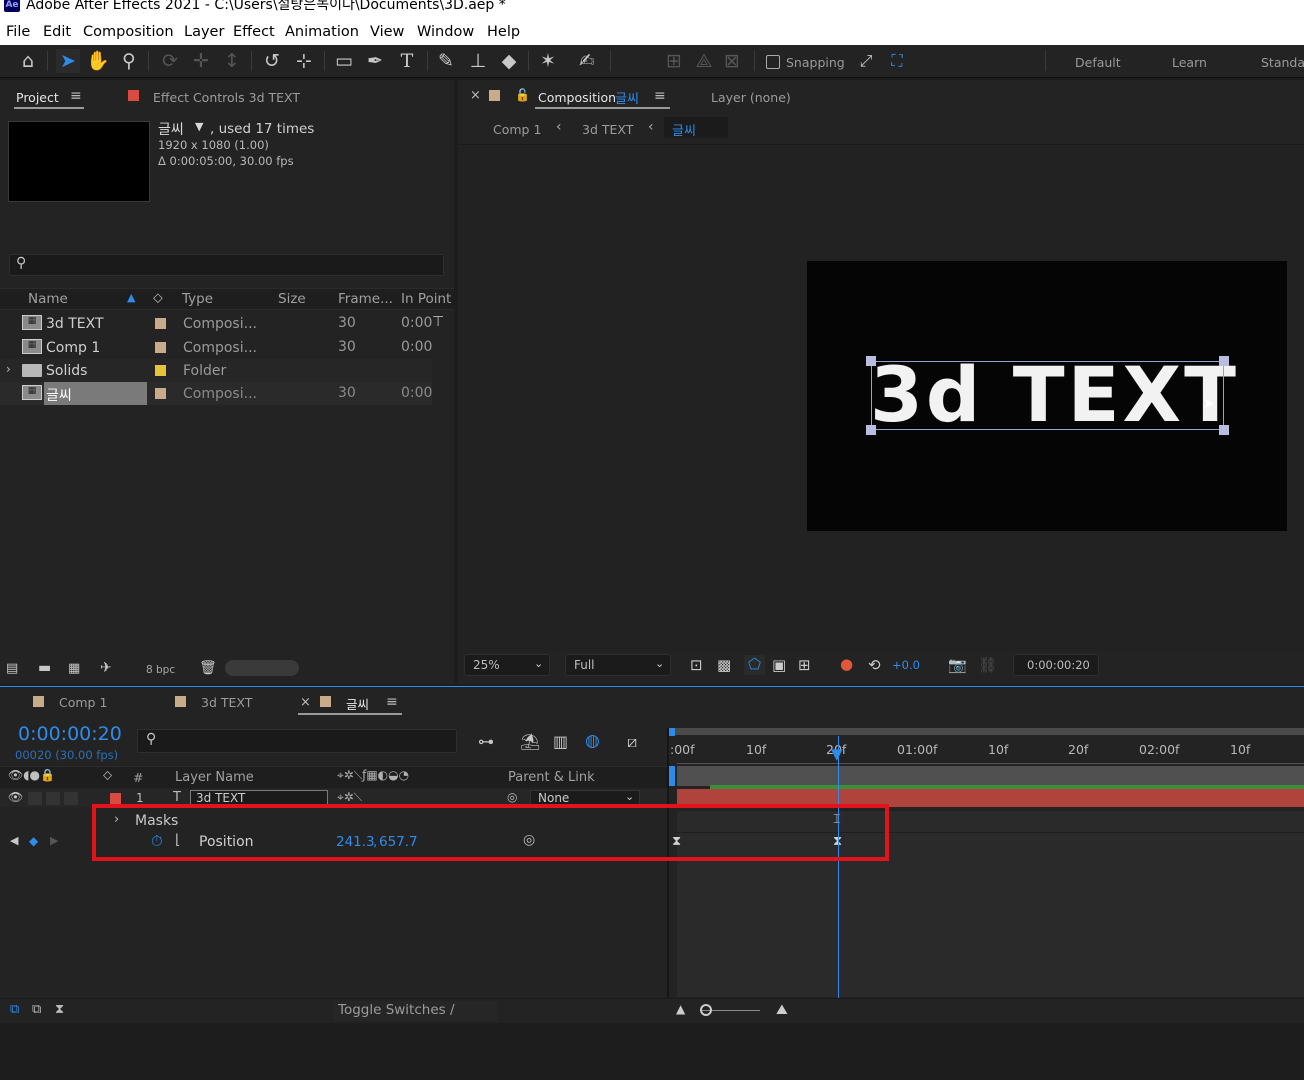 This screenshot has height=1080, width=1304. Describe the element at coordinates (98, 61) in the screenshot. I see `hand-tool-icon: ✋` at that location.